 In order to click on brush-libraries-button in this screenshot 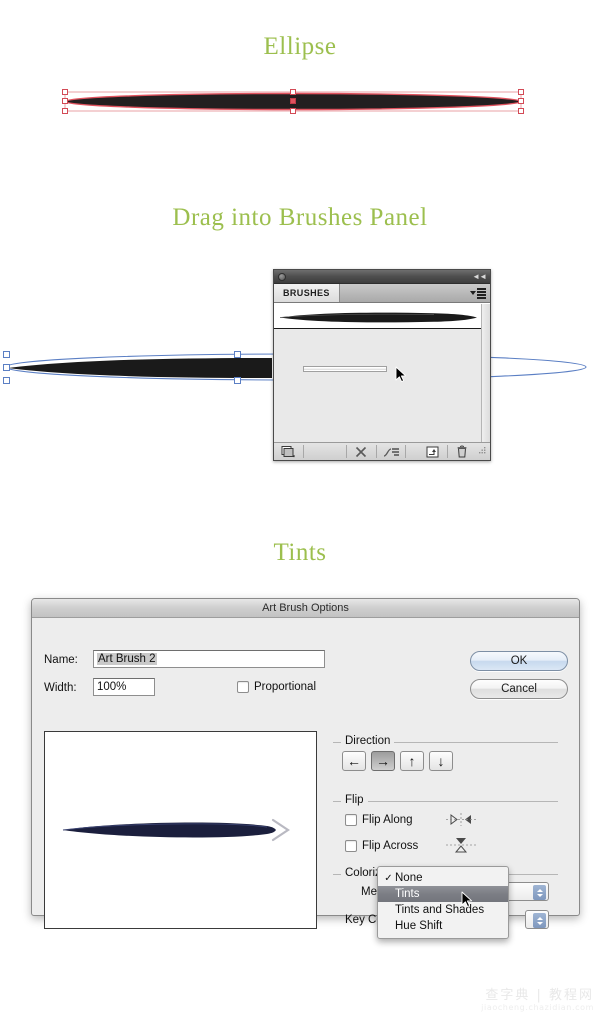, I will do `click(288, 452)`.